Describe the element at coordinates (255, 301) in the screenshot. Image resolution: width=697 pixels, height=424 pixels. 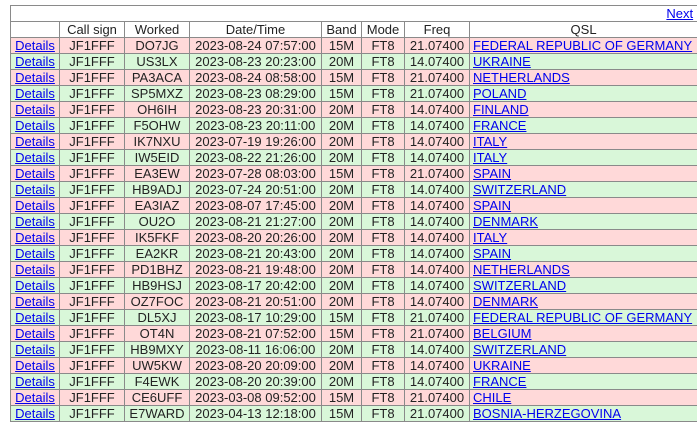
I see `datetime-cell: 2023-08-21 20:51:00` at that location.